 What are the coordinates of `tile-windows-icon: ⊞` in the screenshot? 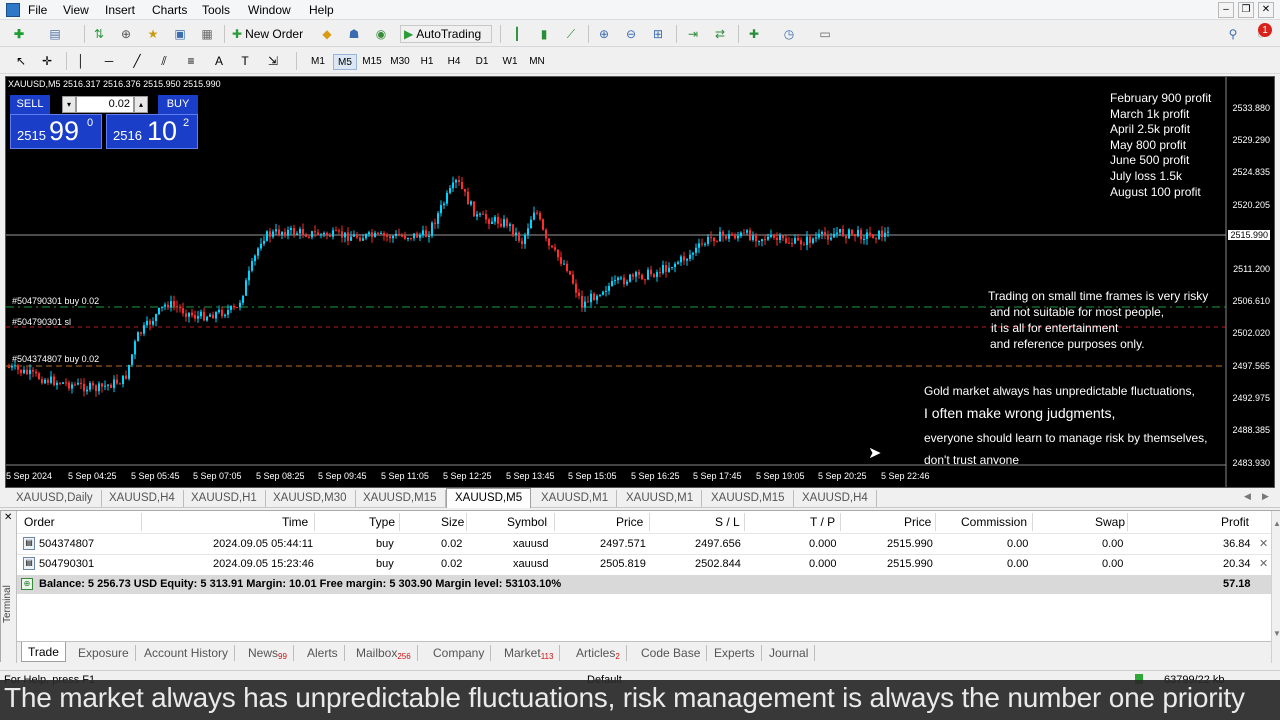 It's located at (658, 34).